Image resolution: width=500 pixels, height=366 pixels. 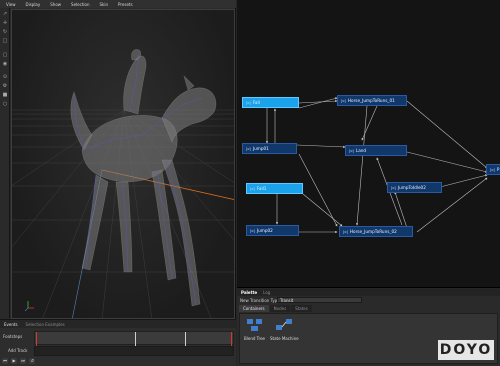 What do you see at coordinates (272, 230) in the screenshot?
I see `state-node-jump02: [o] Jump02` at bounding box center [272, 230].